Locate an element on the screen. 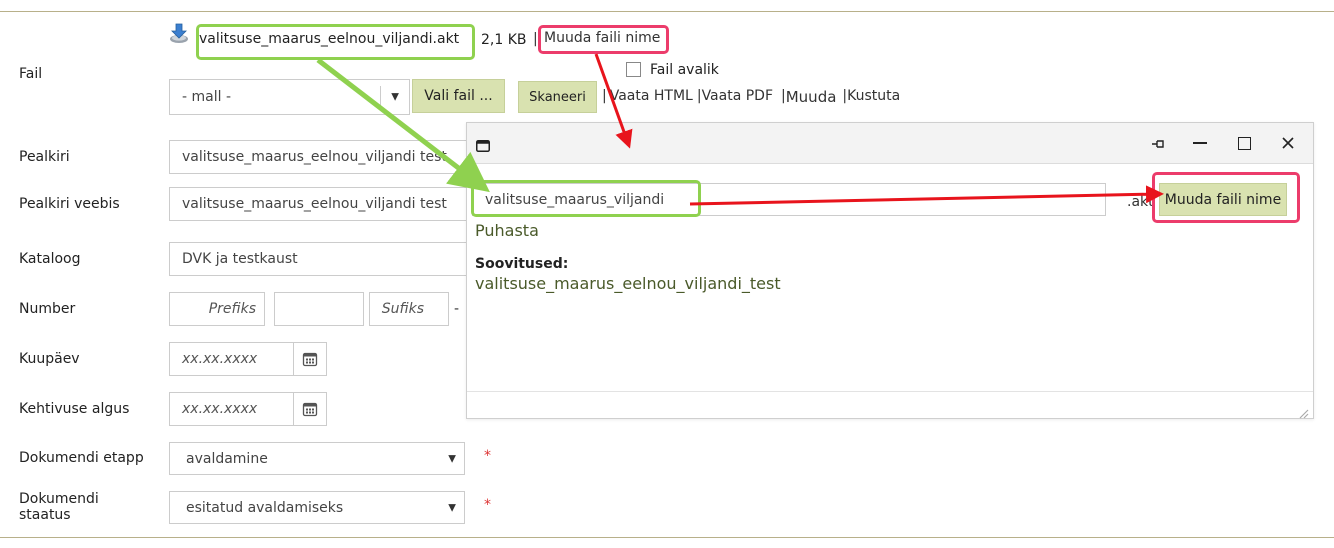 This screenshot has width=1334, height=548. red-arrow-down is located at coordinates (613, 101).